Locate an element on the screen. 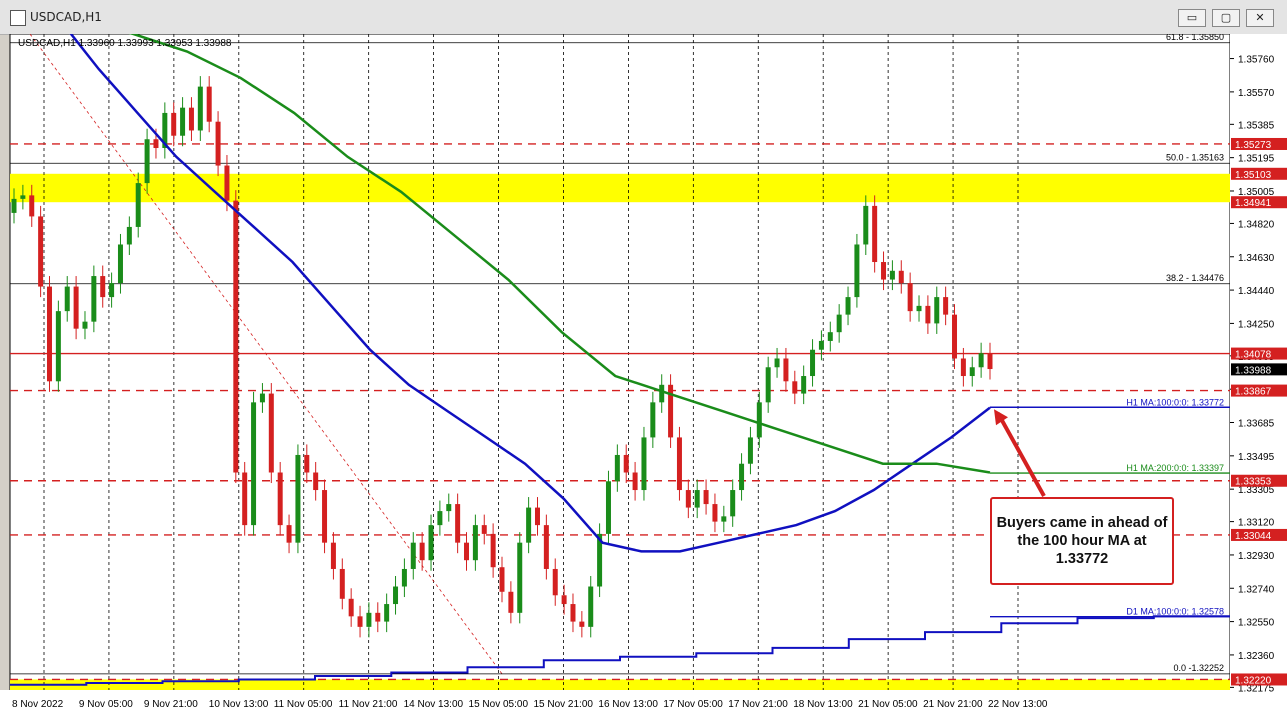 This screenshot has height=718, width=1287. x-tick-label: 9 Nov 21:00 is located at coordinates (171, 704).